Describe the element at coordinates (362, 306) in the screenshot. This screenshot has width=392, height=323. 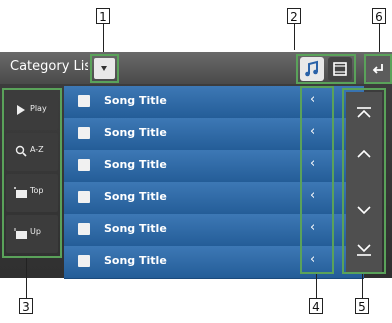
I see `callout-5: 5` at that location.